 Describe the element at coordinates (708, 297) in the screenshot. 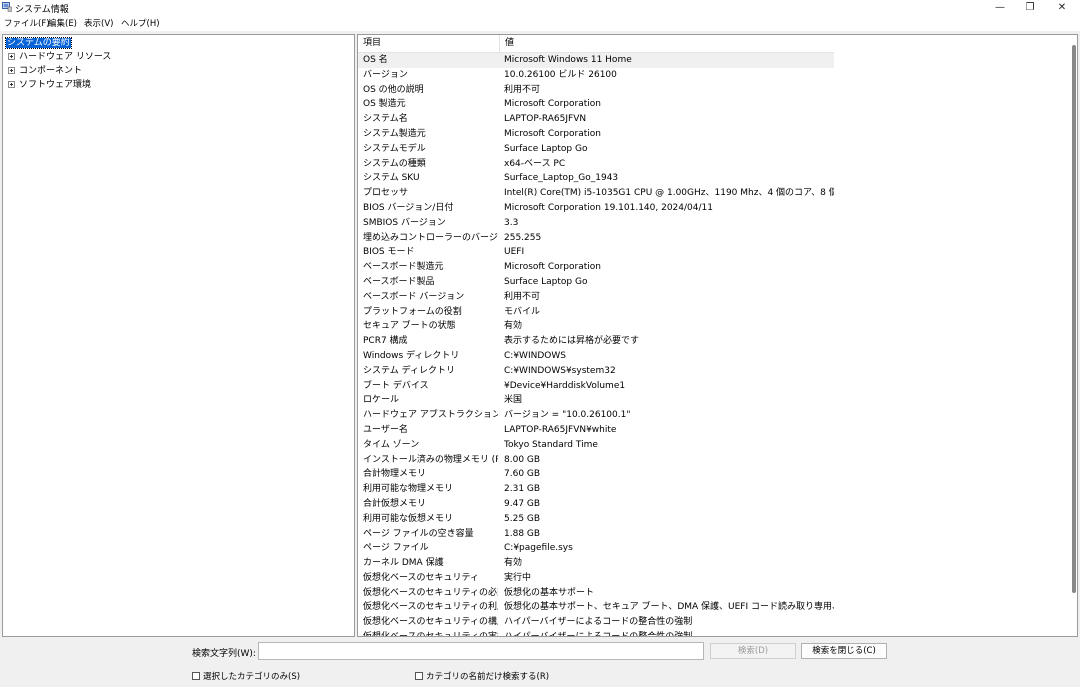

I see `table-row: ベースボード バージョン 利用不可` at that location.